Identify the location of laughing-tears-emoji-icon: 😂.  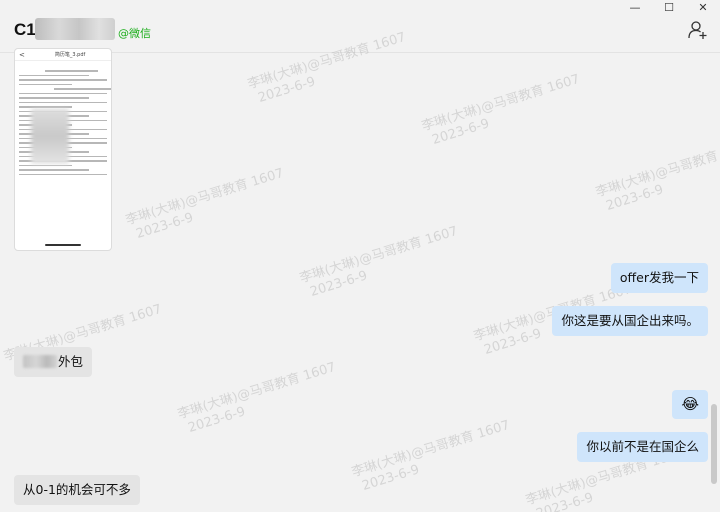
(690, 404).